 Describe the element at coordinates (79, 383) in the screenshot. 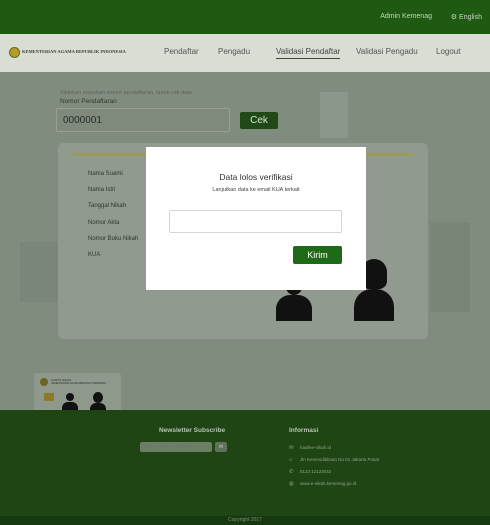

I see `card-subtitle: KEMENTERIAN AGAMA REPUBLIK INDONESIA` at that location.